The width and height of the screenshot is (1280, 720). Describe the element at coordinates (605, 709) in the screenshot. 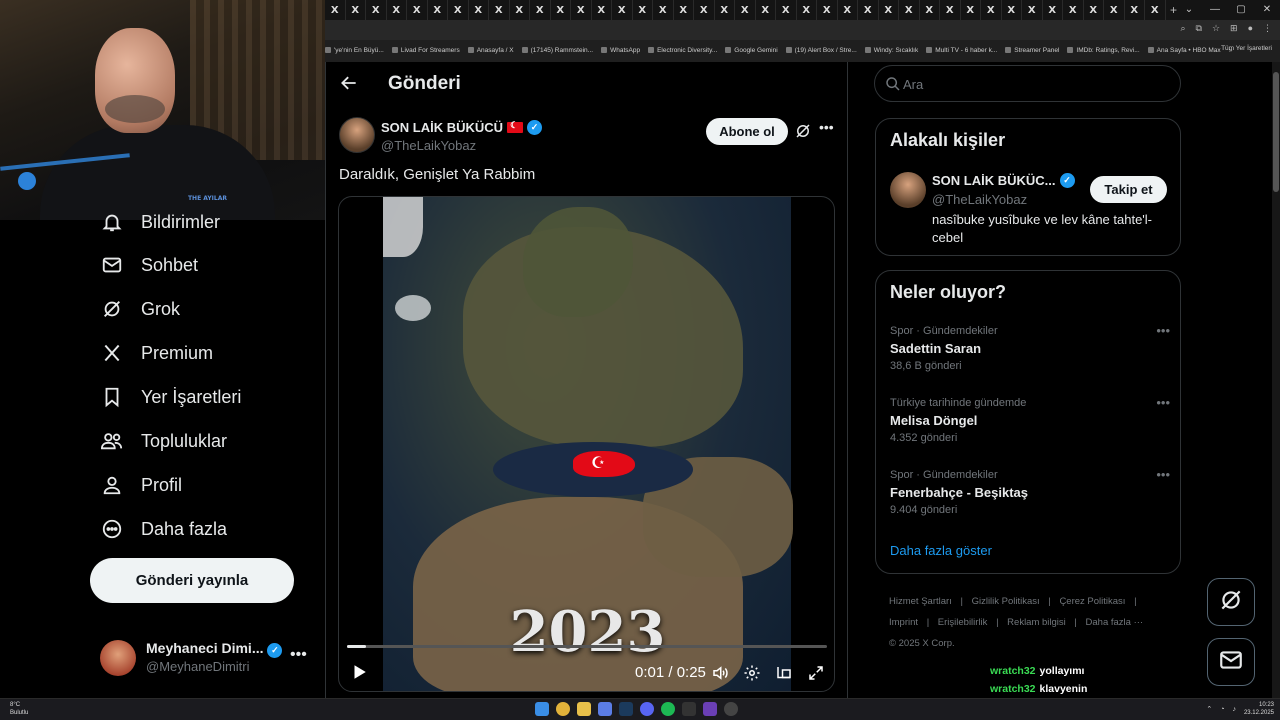

I see `app-icon` at that location.